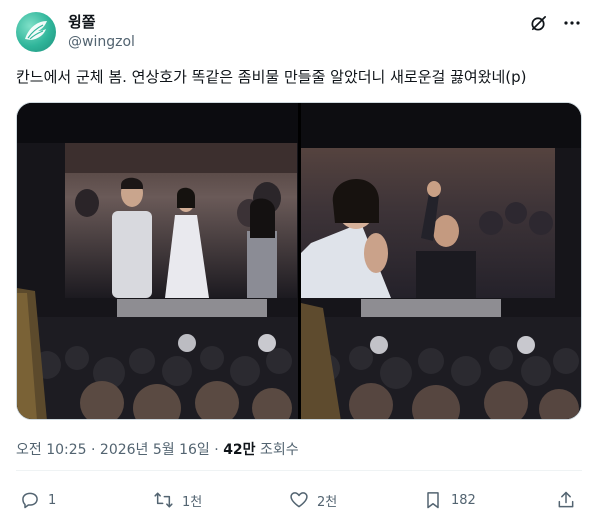  I want to click on tweet-meta: 오전 10:25 · 2026년 5월 16일 · 42만 조회수, so click(157, 450).